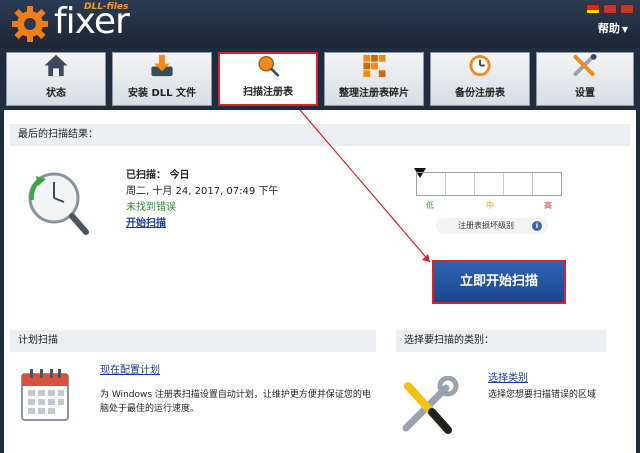 The height and width of the screenshot is (453, 640). What do you see at coordinates (499, 282) in the screenshot?
I see `scan-now-button: 立即开始扫描` at bounding box center [499, 282].